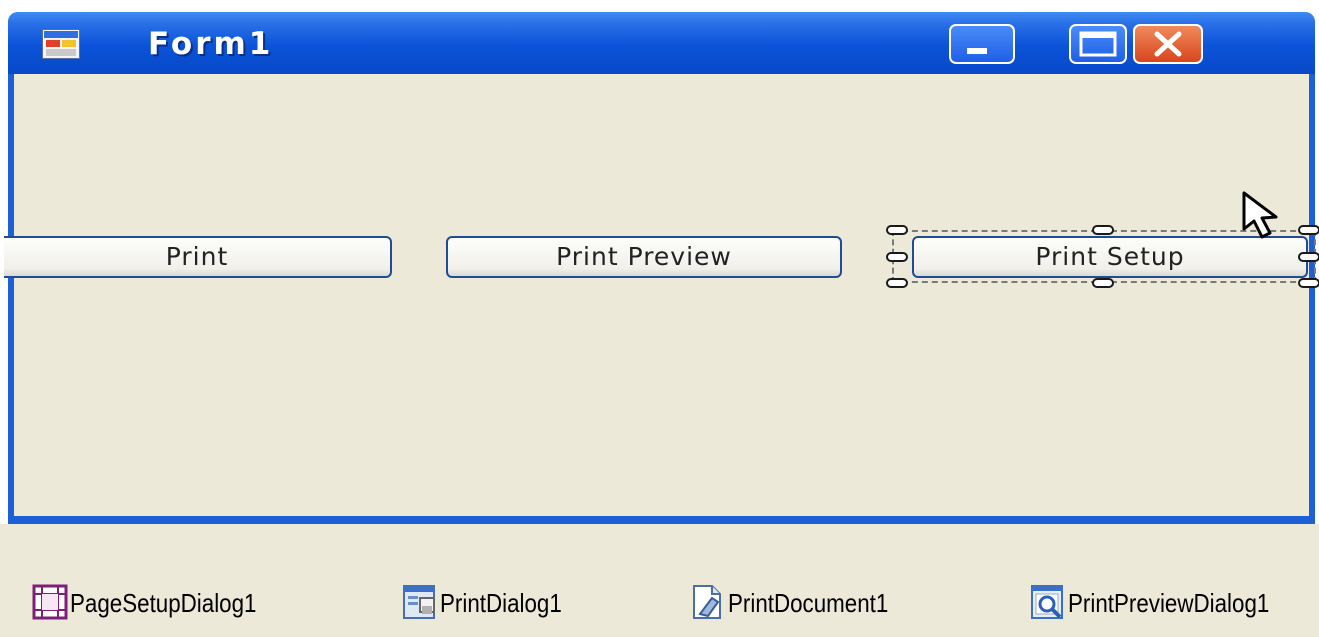  I want to click on close-icon, so click(1168, 44).